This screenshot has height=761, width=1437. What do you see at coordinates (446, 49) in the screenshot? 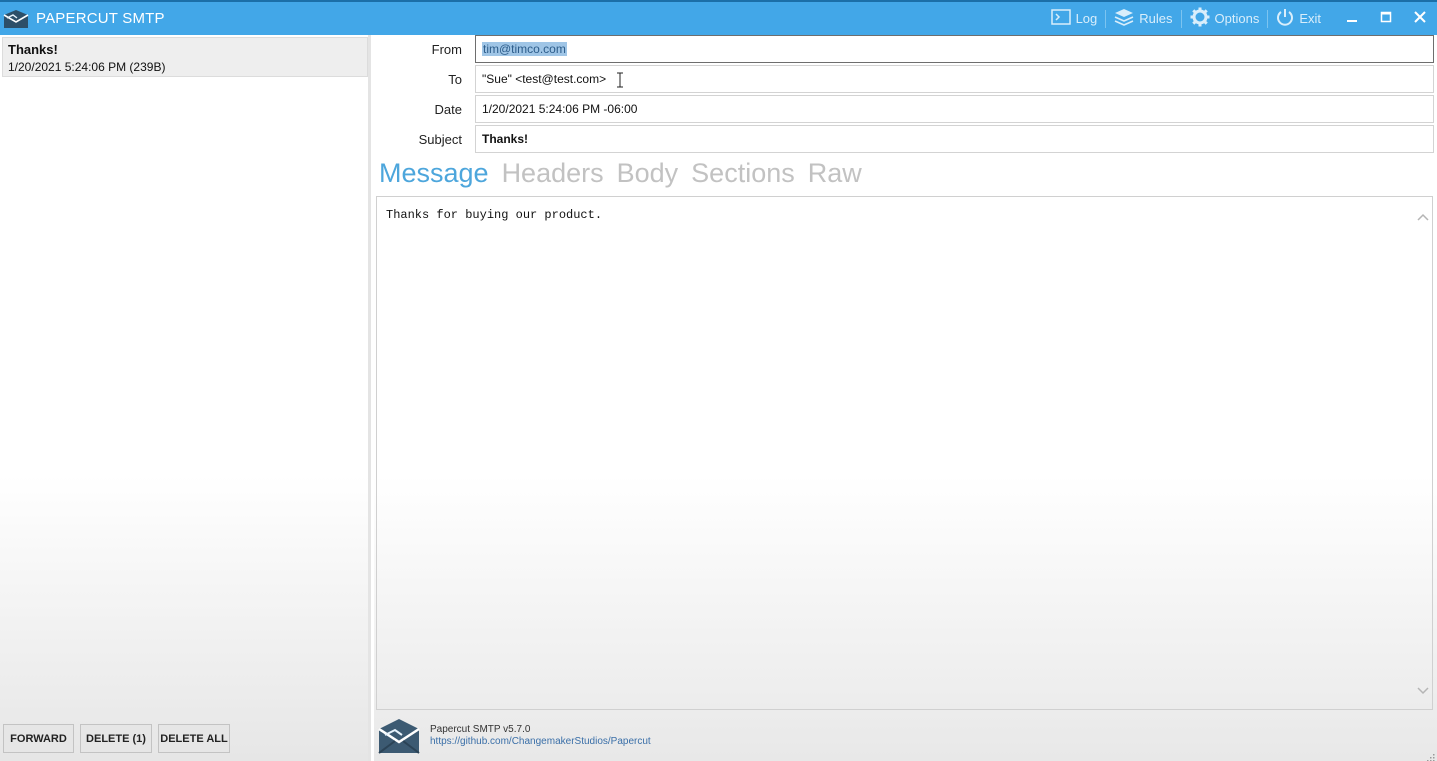
I see `from-label: From` at bounding box center [446, 49].